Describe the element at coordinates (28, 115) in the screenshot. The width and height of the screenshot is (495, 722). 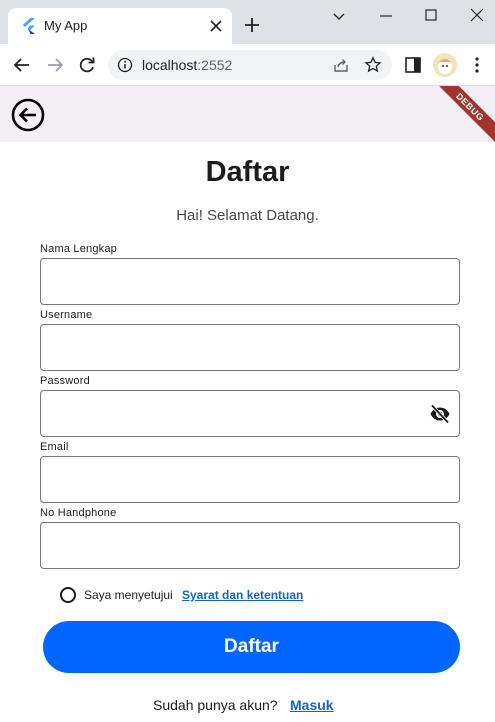
I see `back-button-icon` at that location.